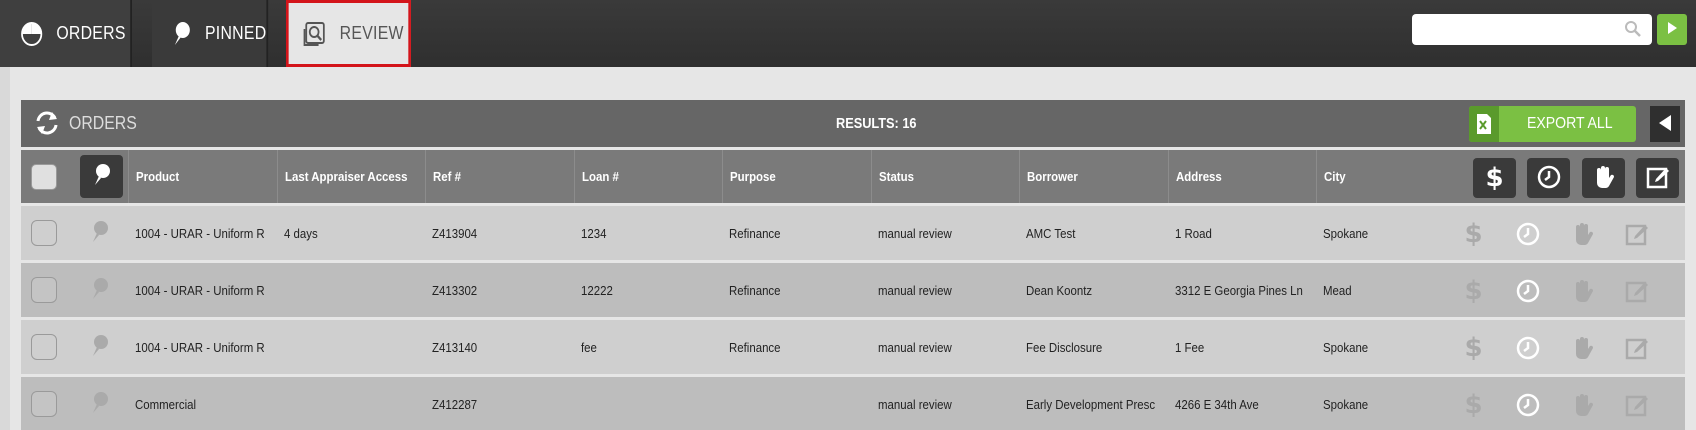 The image size is (1696, 430). Describe the element at coordinates (91, 33) in the screenshot. I see `tab-orders-label: ORDERS` at that location.